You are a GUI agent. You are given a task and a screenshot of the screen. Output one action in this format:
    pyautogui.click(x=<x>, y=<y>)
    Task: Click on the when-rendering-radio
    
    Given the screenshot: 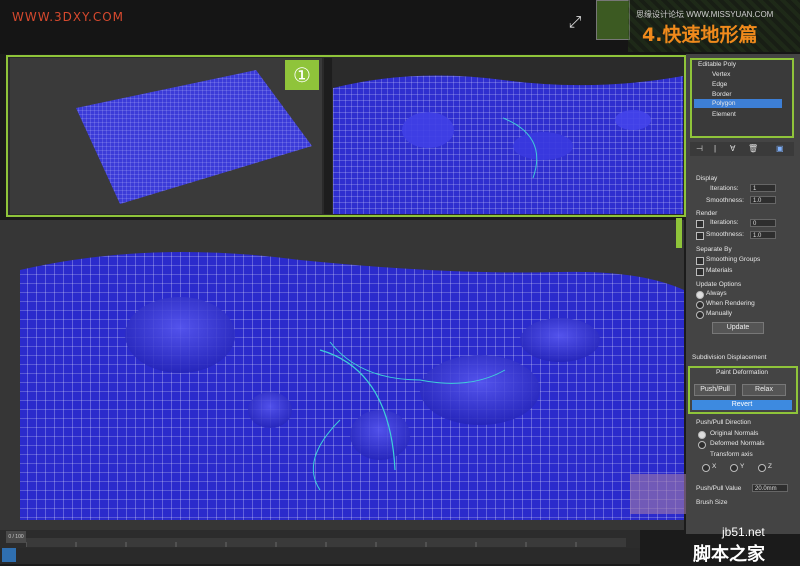 What is the action you would take?
    pyautogui.click(x=700, y=305)
    